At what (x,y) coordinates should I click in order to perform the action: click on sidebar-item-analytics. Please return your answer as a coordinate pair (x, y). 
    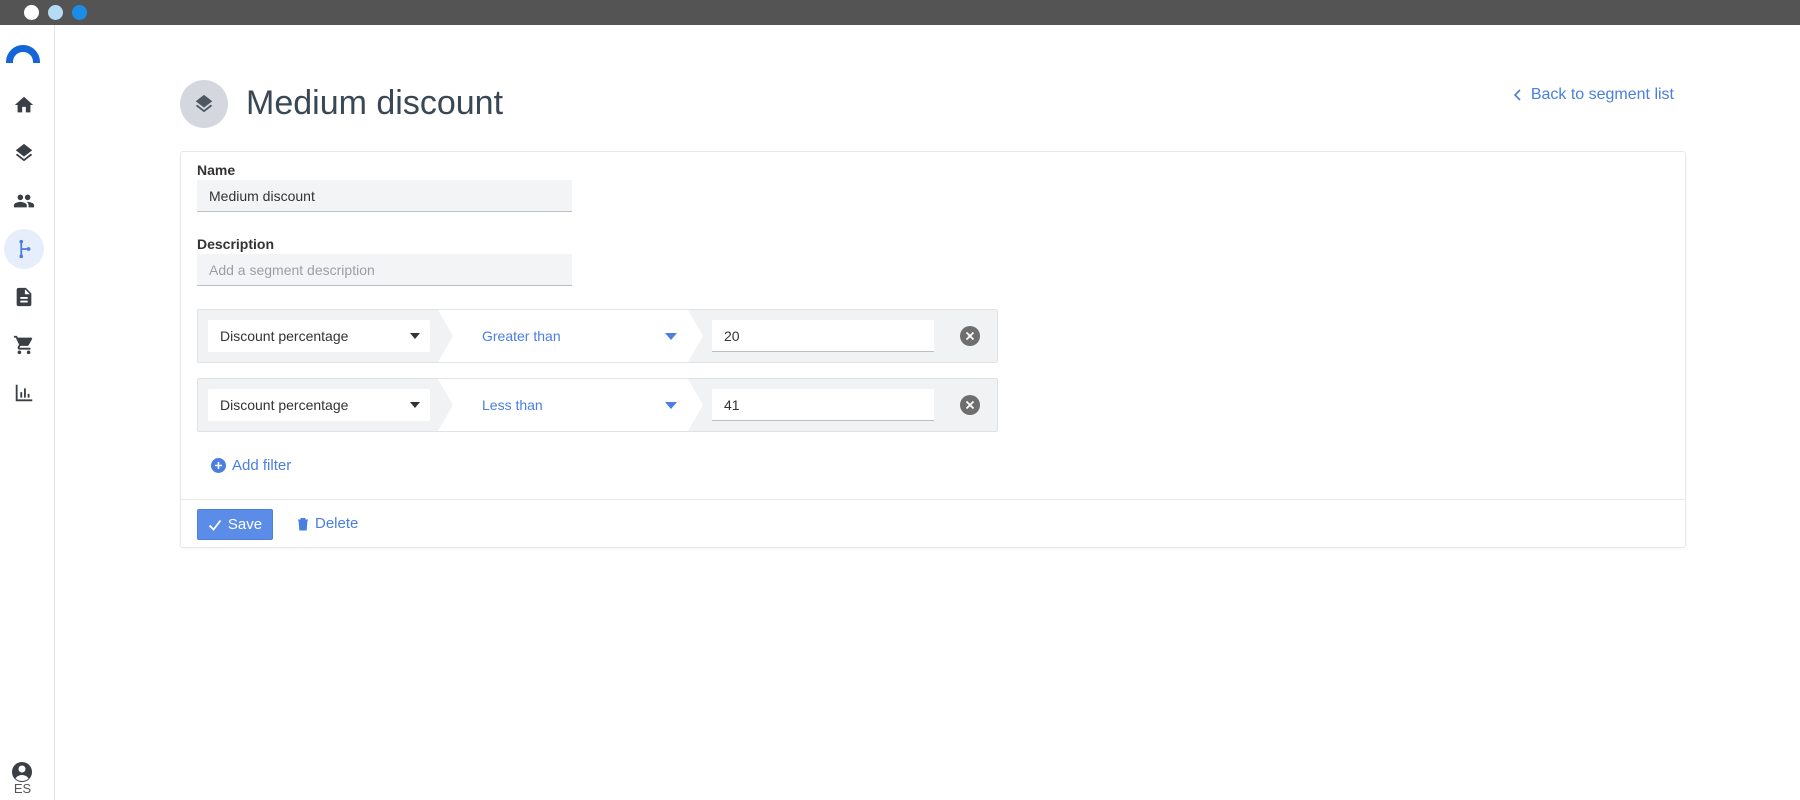
    Looking at the image, I should click on (24, 393).